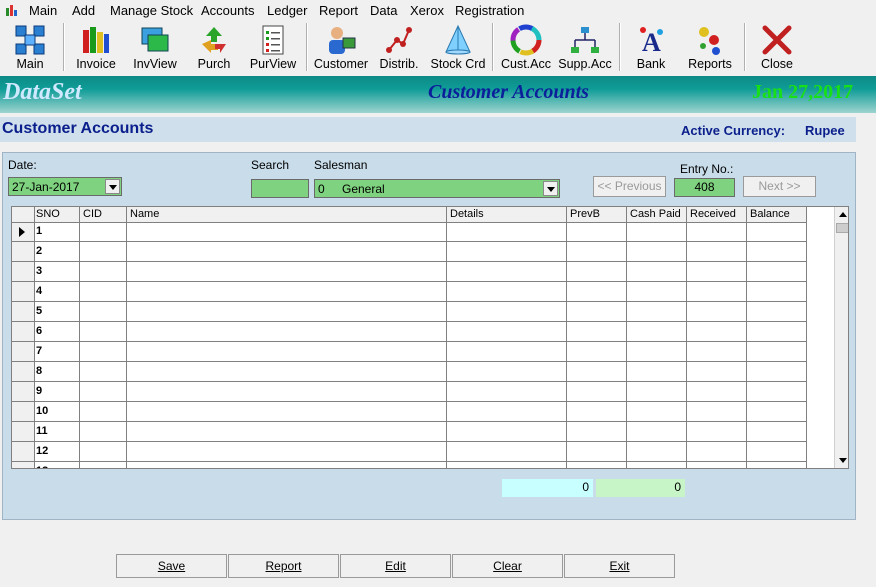 The height and width of the screenshot is (587, 876). I want to click on row-sno: 11, so click(42, 431).